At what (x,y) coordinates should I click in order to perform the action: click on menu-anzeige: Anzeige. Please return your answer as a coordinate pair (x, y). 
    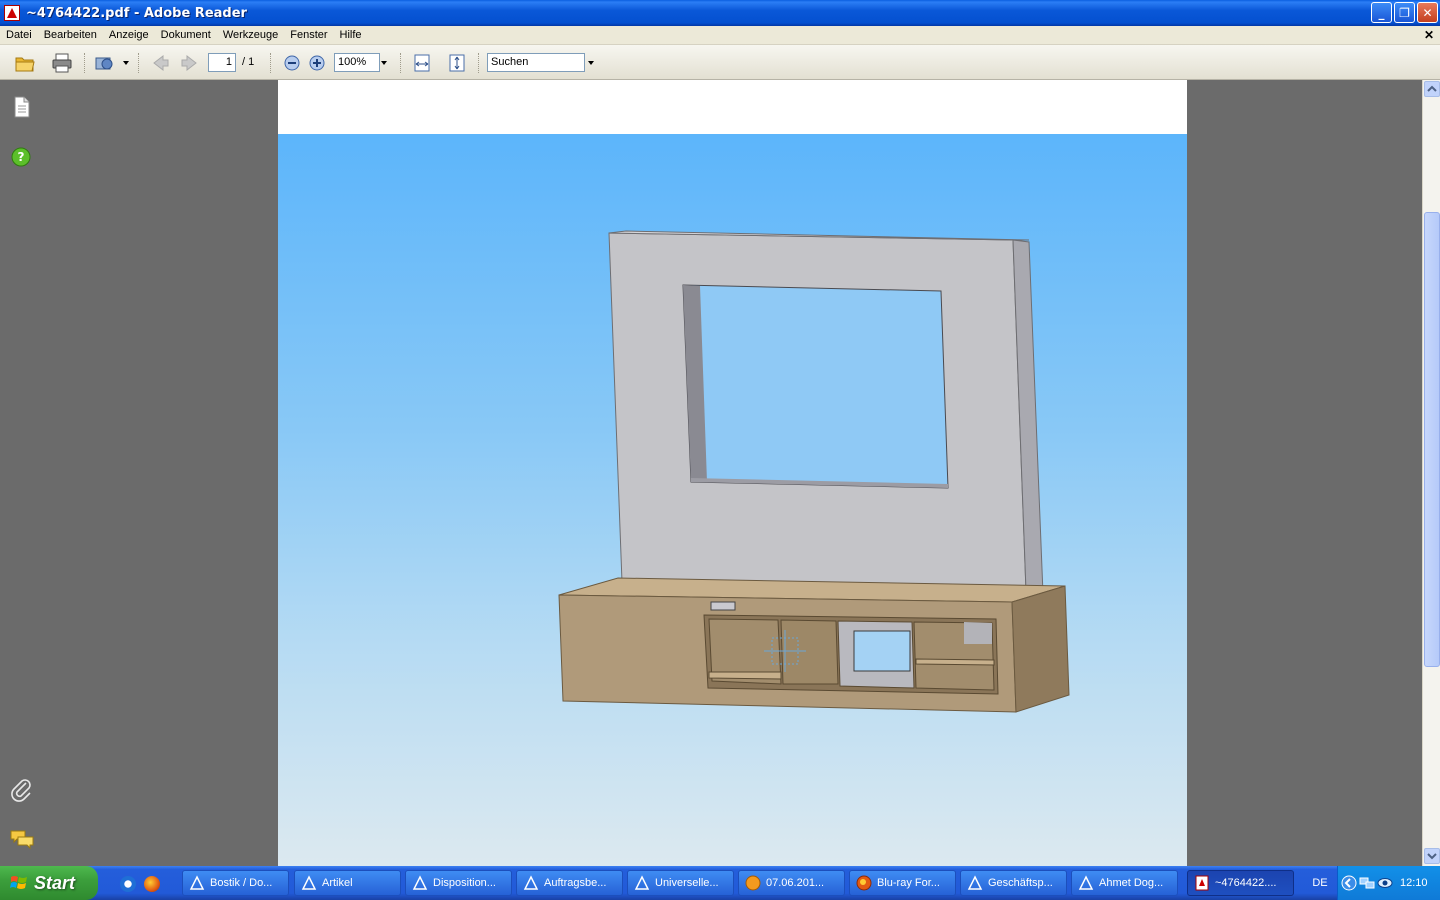
    Looking at the image, I should click on (129, 35).